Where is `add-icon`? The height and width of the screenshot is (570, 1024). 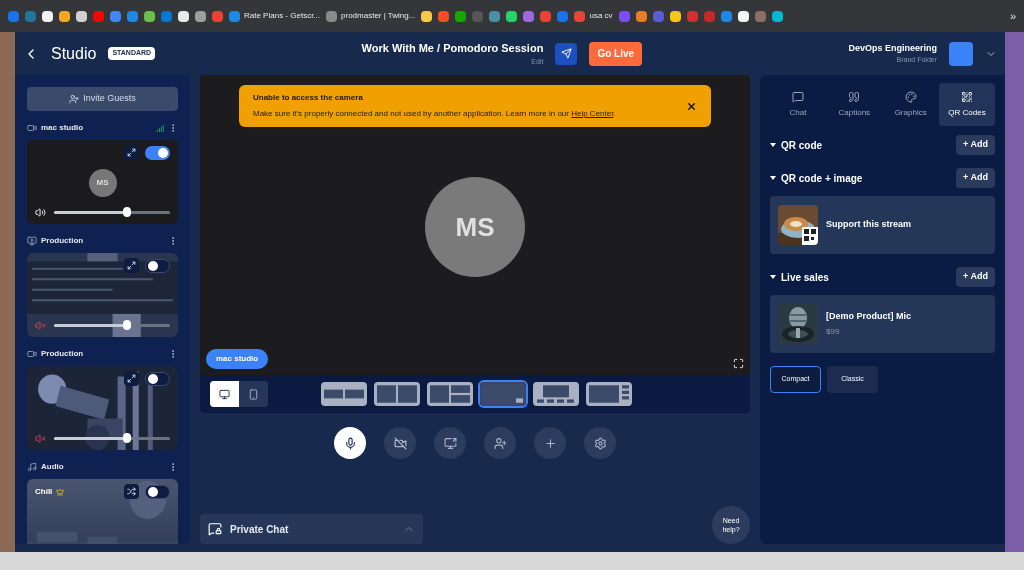 add-icon is located at coordinates (550, 443).